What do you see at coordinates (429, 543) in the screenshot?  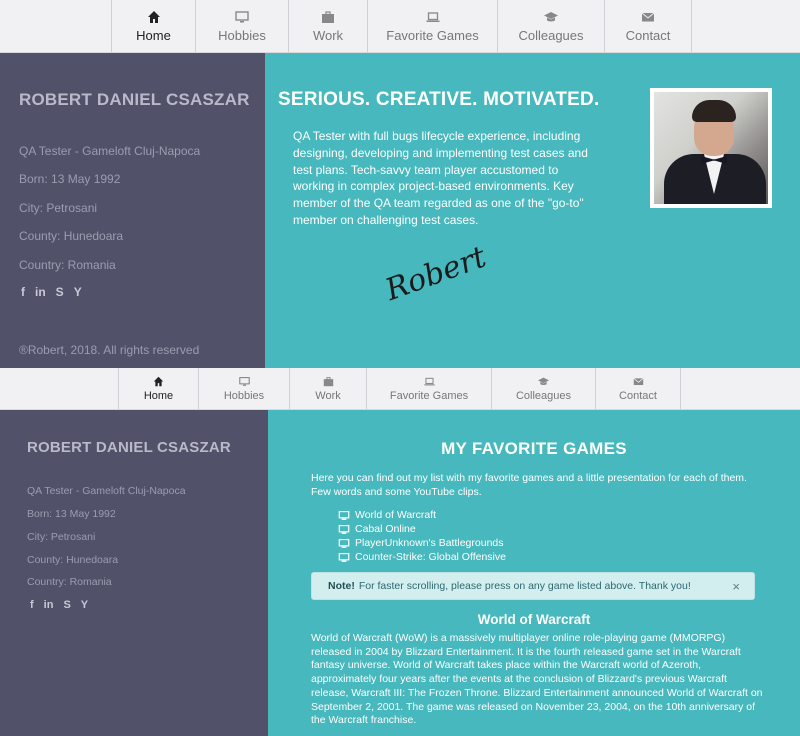 I see `game-label: PlayerUnknown's Battlegrounds` at bounding box center [429, 543].